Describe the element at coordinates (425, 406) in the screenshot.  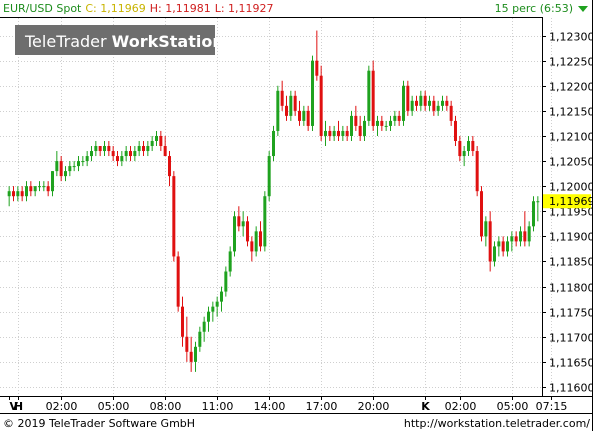
I see `x-tick-label: K` at that location.